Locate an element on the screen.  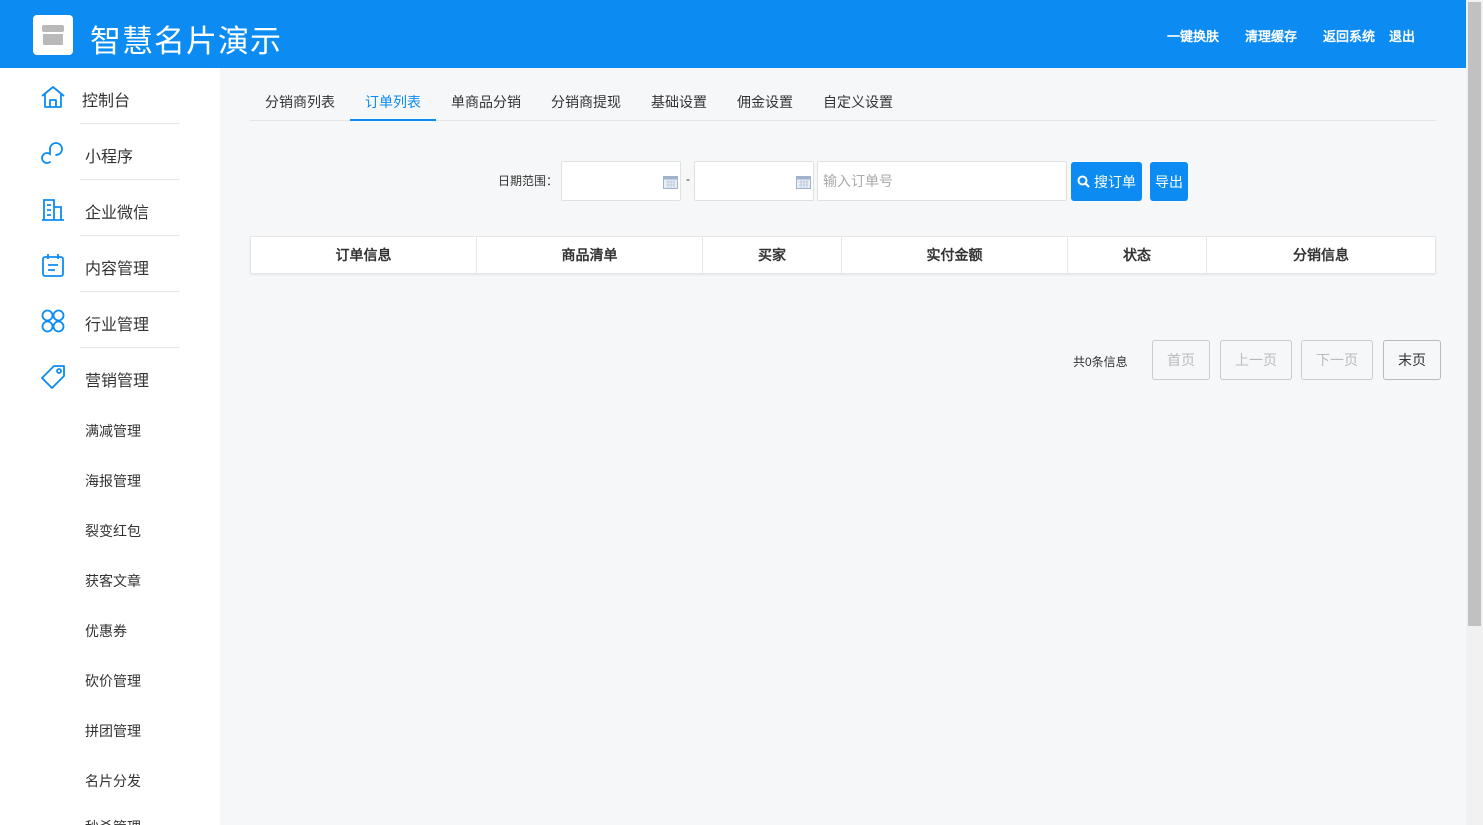
clear-cache-link: 清理缓存 is located at coordinates (1271, 35).